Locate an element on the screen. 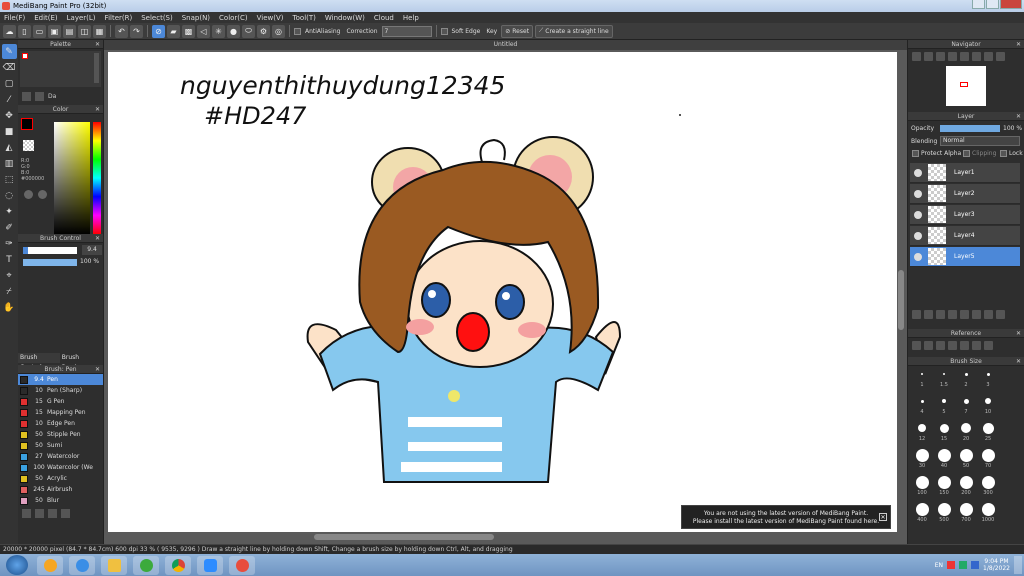  brush-size-value: 9.4 is located at coordinates (92, 250).